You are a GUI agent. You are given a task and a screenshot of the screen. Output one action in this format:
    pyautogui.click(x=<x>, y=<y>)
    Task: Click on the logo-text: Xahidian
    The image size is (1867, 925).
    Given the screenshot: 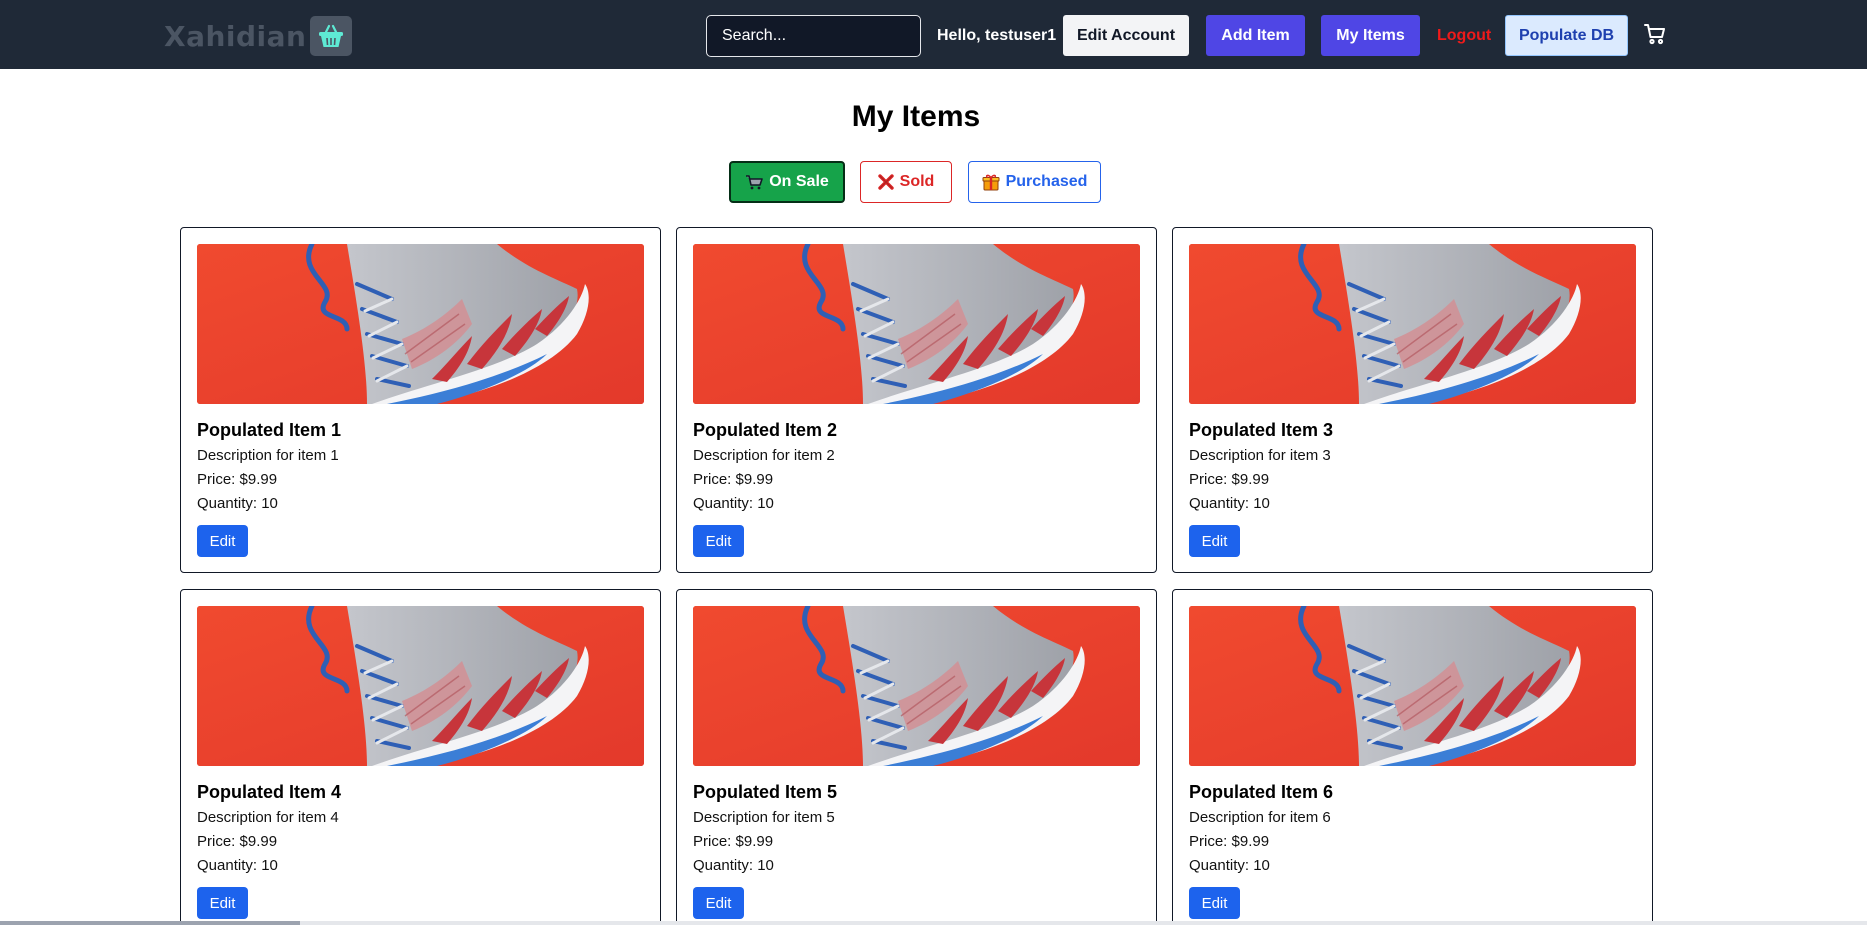 What is the action you would take?
    pyautogui.click(x=235, y=36)
    